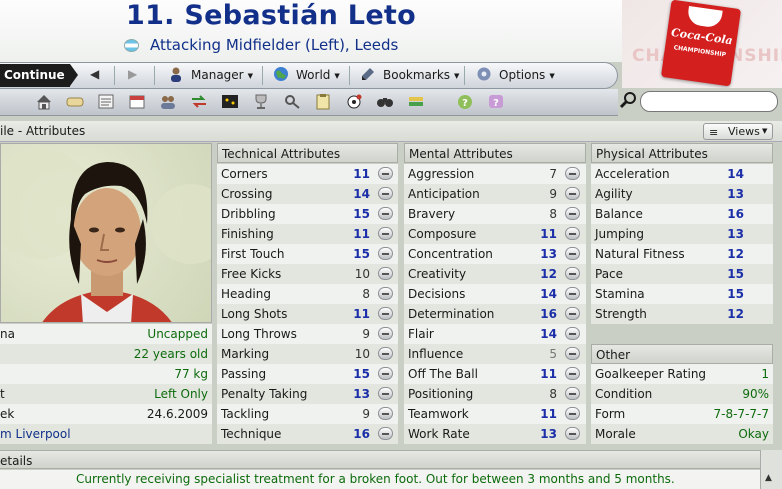  I want to click on bookmarks-menu: Bookmarks ▼, so click(421, 75).